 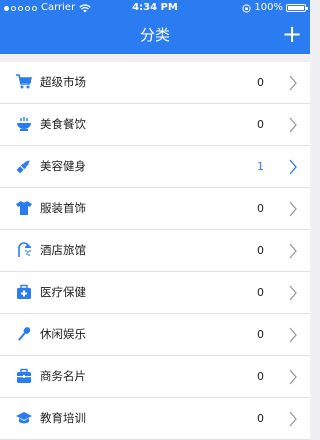 What do you see at coordinates (24, 418) in the screenshot?
I see `graduation-cap-icon` at bounding box center [24, 418].